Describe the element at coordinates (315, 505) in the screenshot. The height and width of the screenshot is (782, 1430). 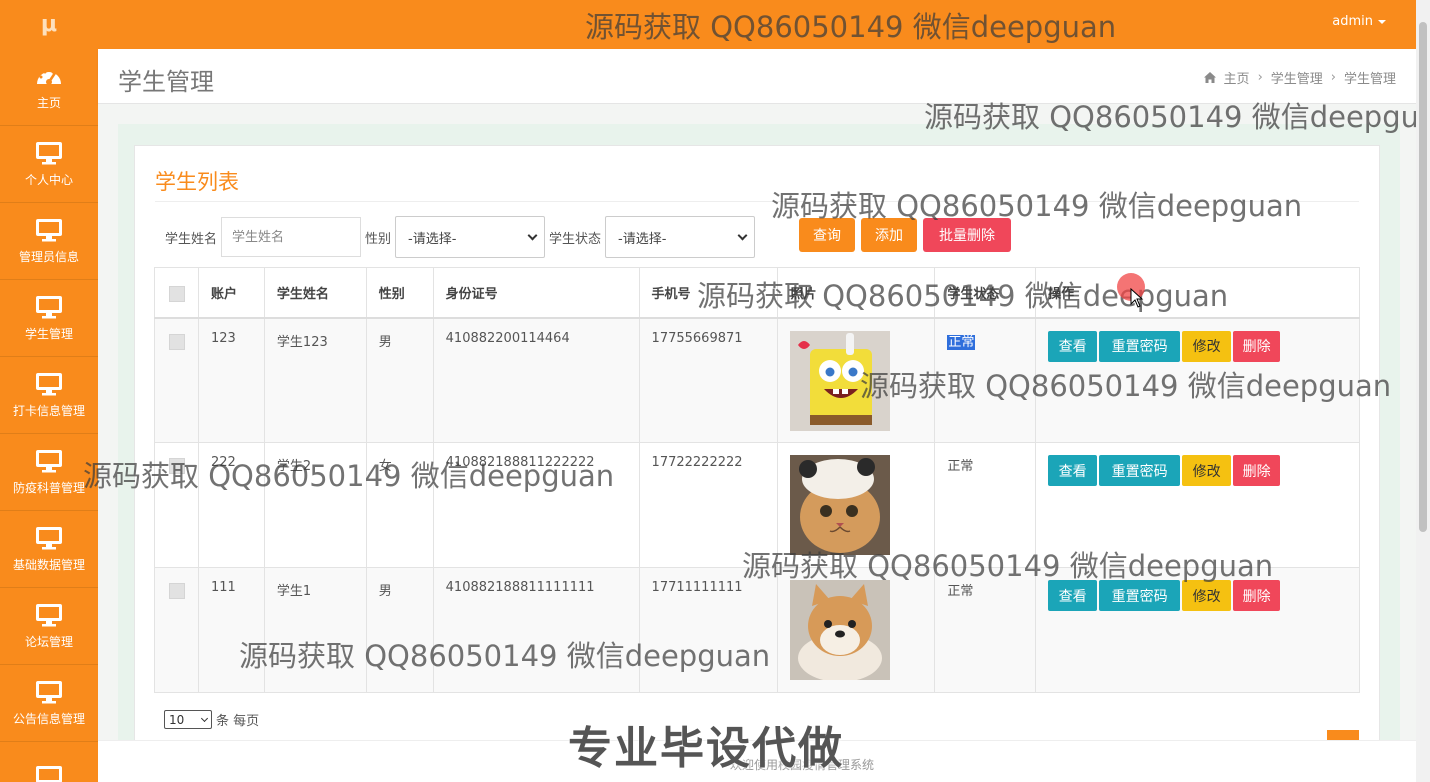
I see `name-cell: 学生2` at that location.